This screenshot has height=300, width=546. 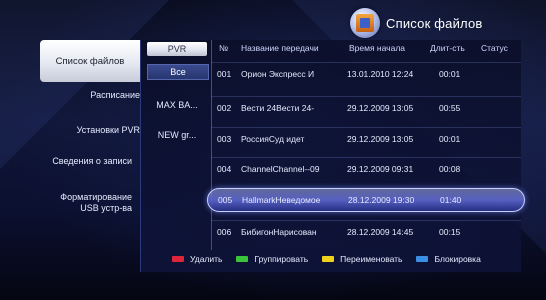 What do you see at coordinates (278, 74) in the screenshot?
I see `row-name: Орион Экспресс И` at bounding box center [278, 74].